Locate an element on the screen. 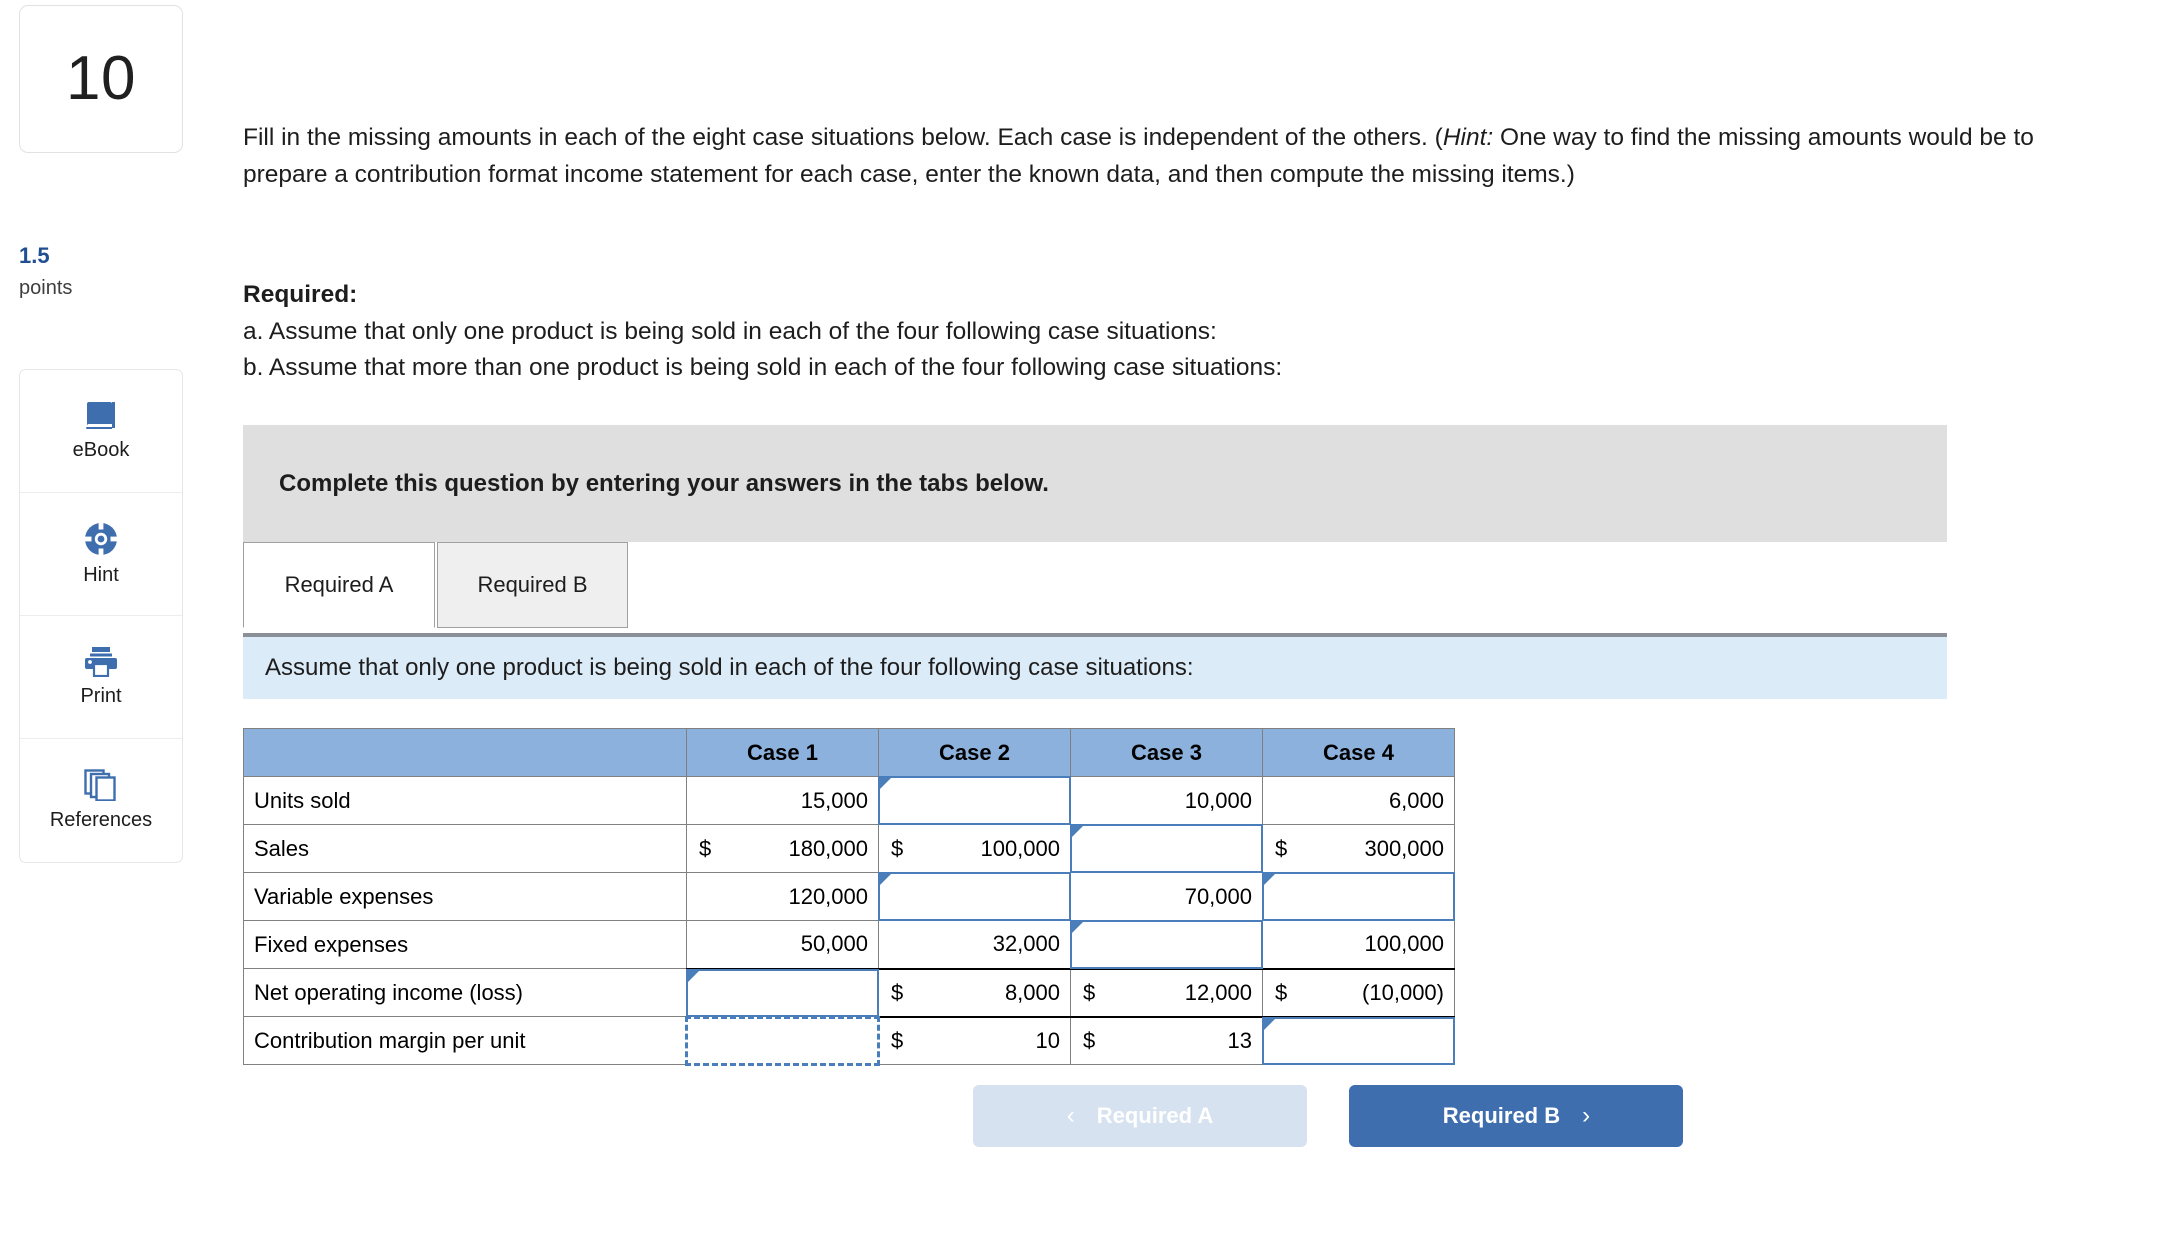 The image size is (2184, 1256). hint-button: Hint is located at coordinates (101, 554).